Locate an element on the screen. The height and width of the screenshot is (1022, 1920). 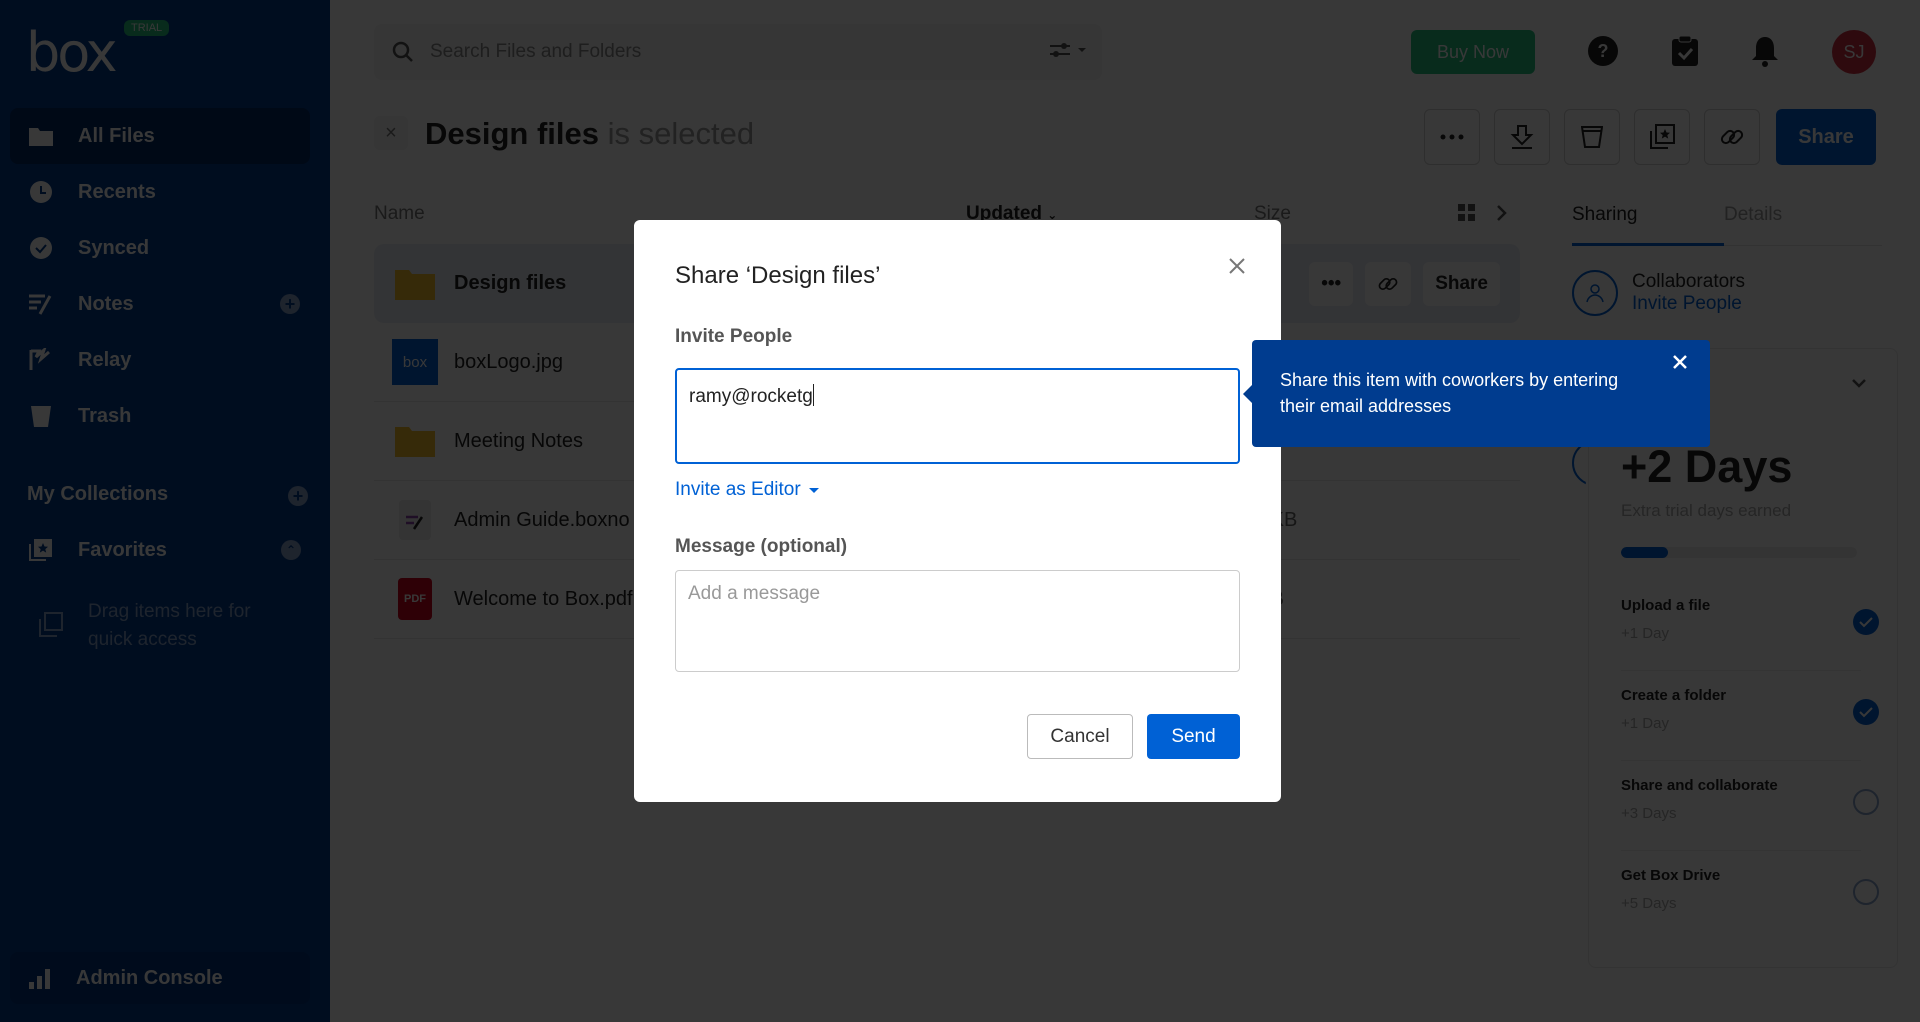
caret-down-icon is located at coordinates (813, 490).